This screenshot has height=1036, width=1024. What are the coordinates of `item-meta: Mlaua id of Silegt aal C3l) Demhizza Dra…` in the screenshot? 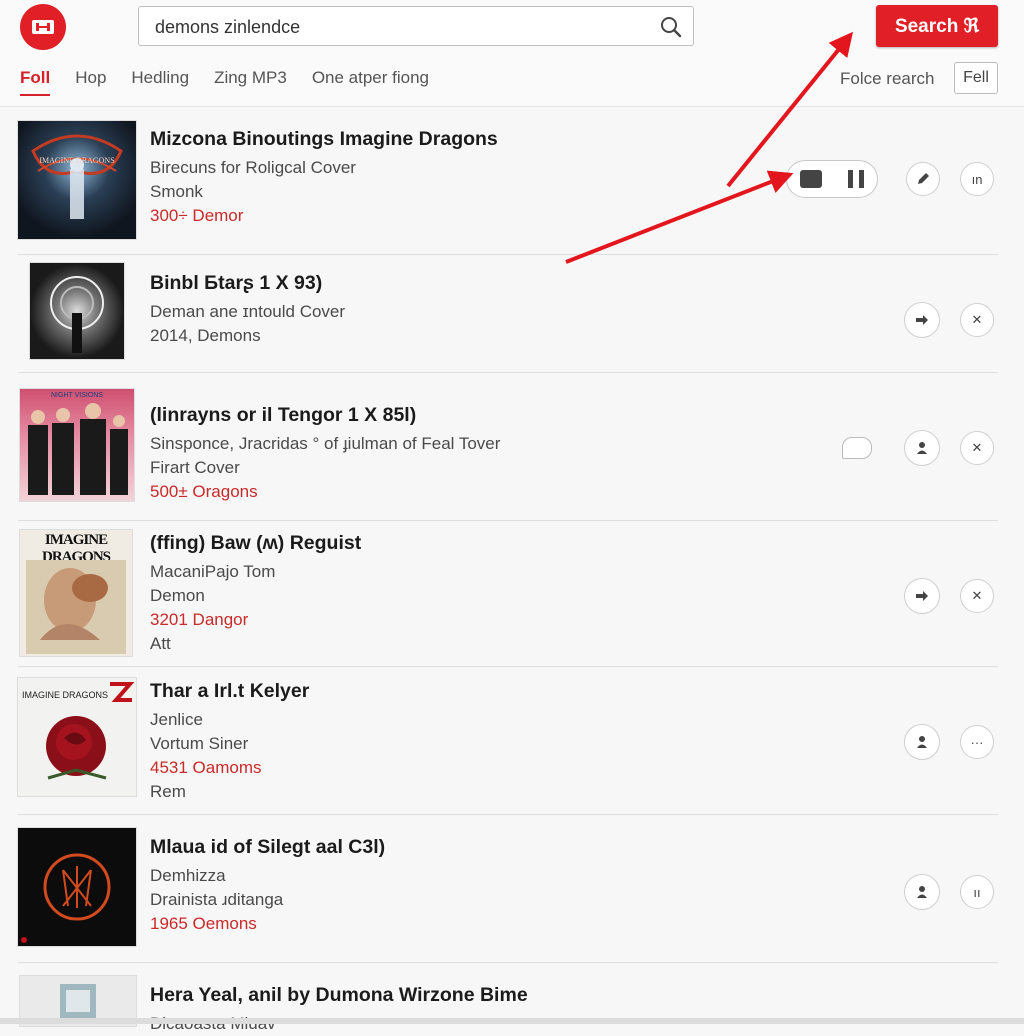 It's located at (267, 886).